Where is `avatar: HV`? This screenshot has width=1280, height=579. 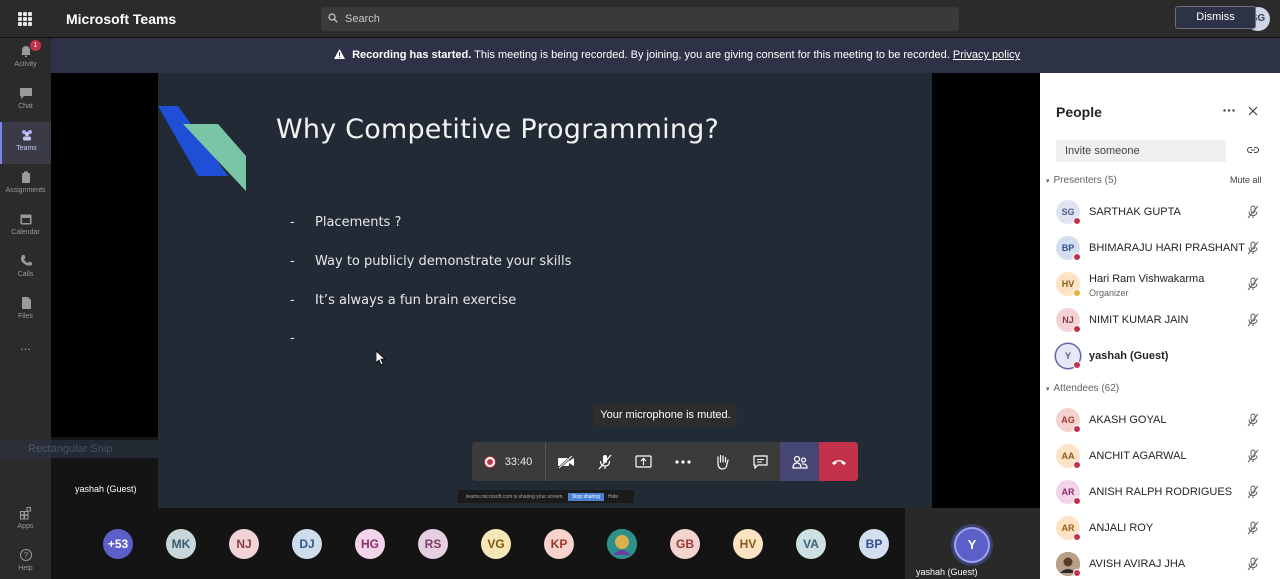 avatar: HV is located at coordinates (1068, 284).